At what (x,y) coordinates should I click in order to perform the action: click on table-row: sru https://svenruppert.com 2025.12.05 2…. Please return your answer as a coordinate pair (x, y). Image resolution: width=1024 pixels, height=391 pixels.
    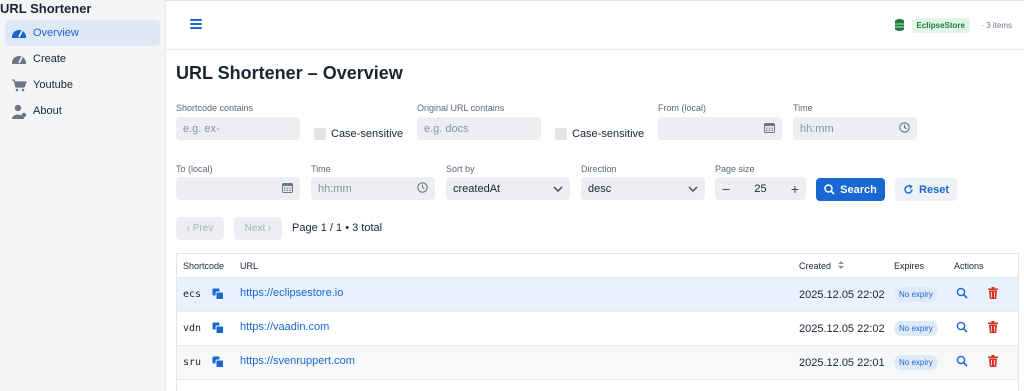
    Looking at the image, I should click on (597, 363).